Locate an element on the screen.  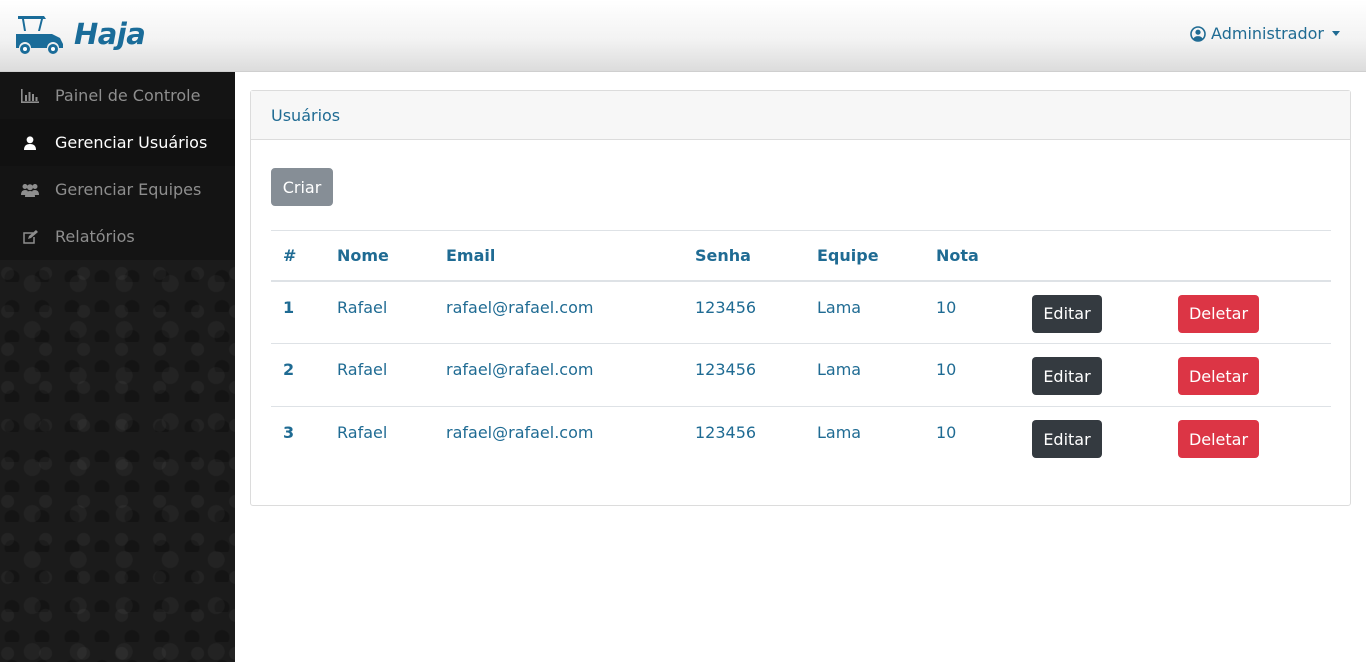
column-header-id: # is located at coordinates (298, 256).